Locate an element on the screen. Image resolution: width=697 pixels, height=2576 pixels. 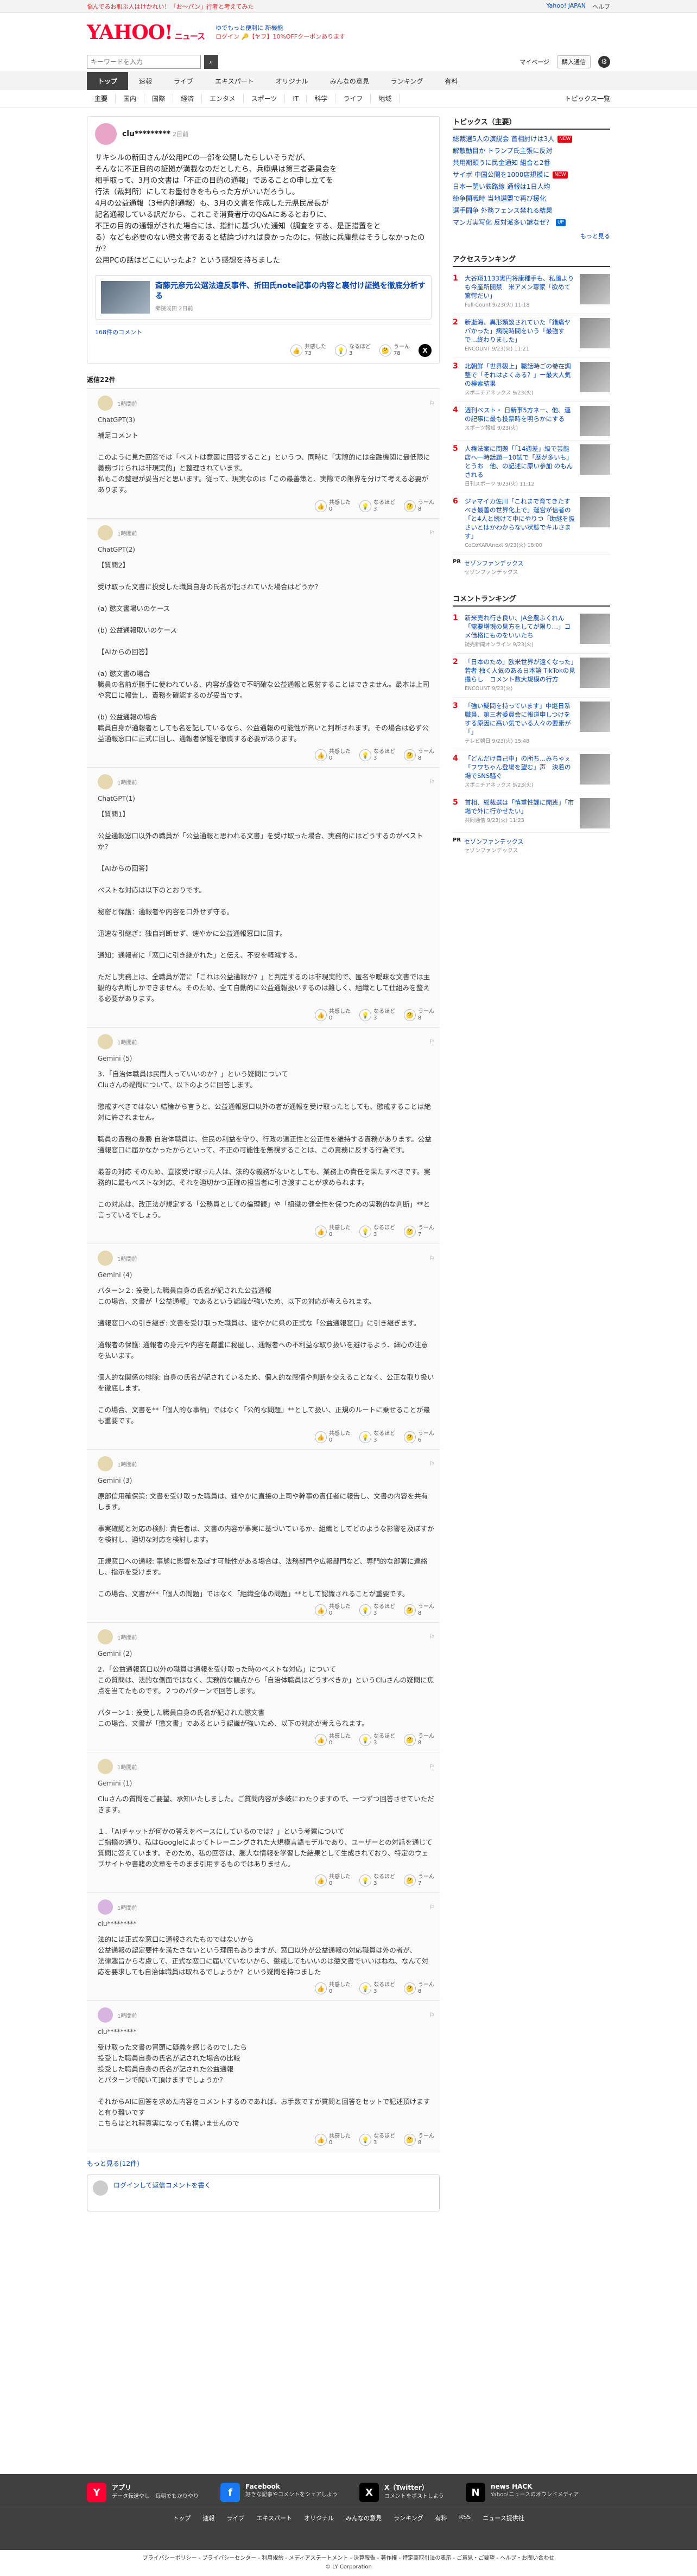
topic-title: マンガ実写化 反対派多い謎なぜ？ is located at coordinates (503, 222).